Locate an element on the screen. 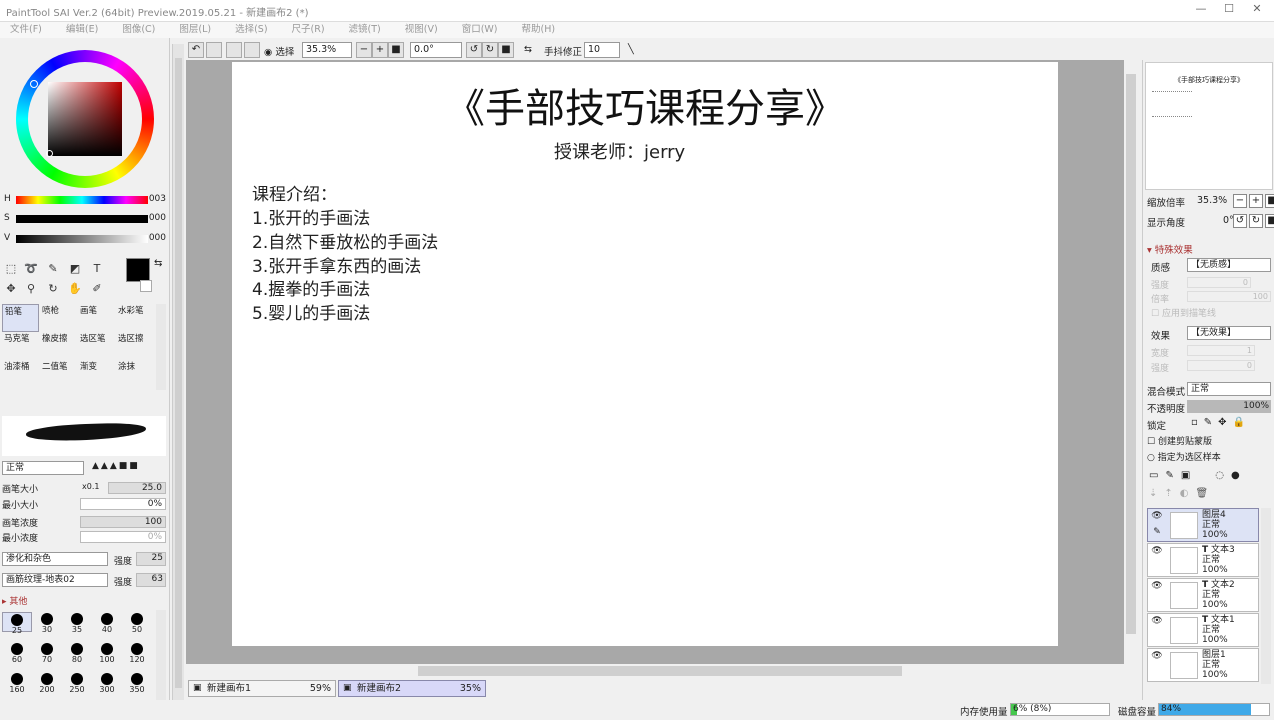 This screenshot has width=1274, height=720. maximize-icon: ☐ is located at coordinates (1229, 10).